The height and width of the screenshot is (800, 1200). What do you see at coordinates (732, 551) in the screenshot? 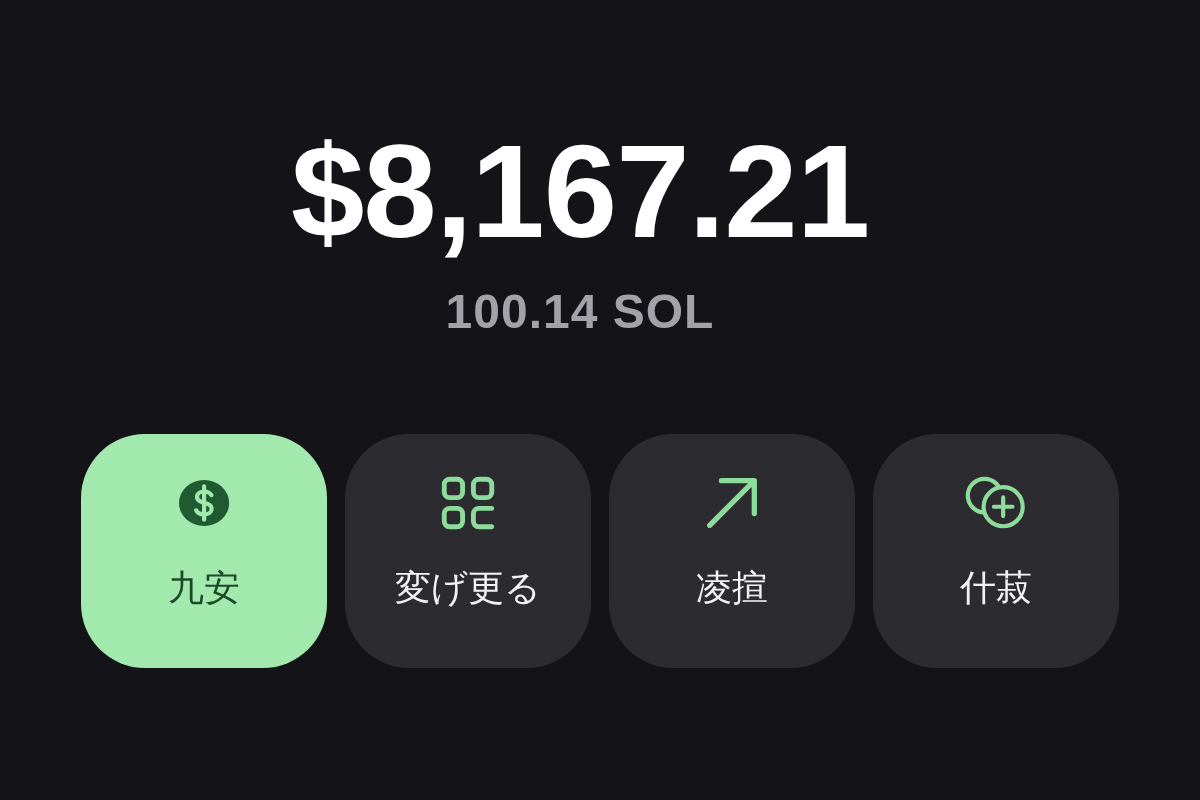
I see `action-button: 凌揎` at bounding box center [732, 551].